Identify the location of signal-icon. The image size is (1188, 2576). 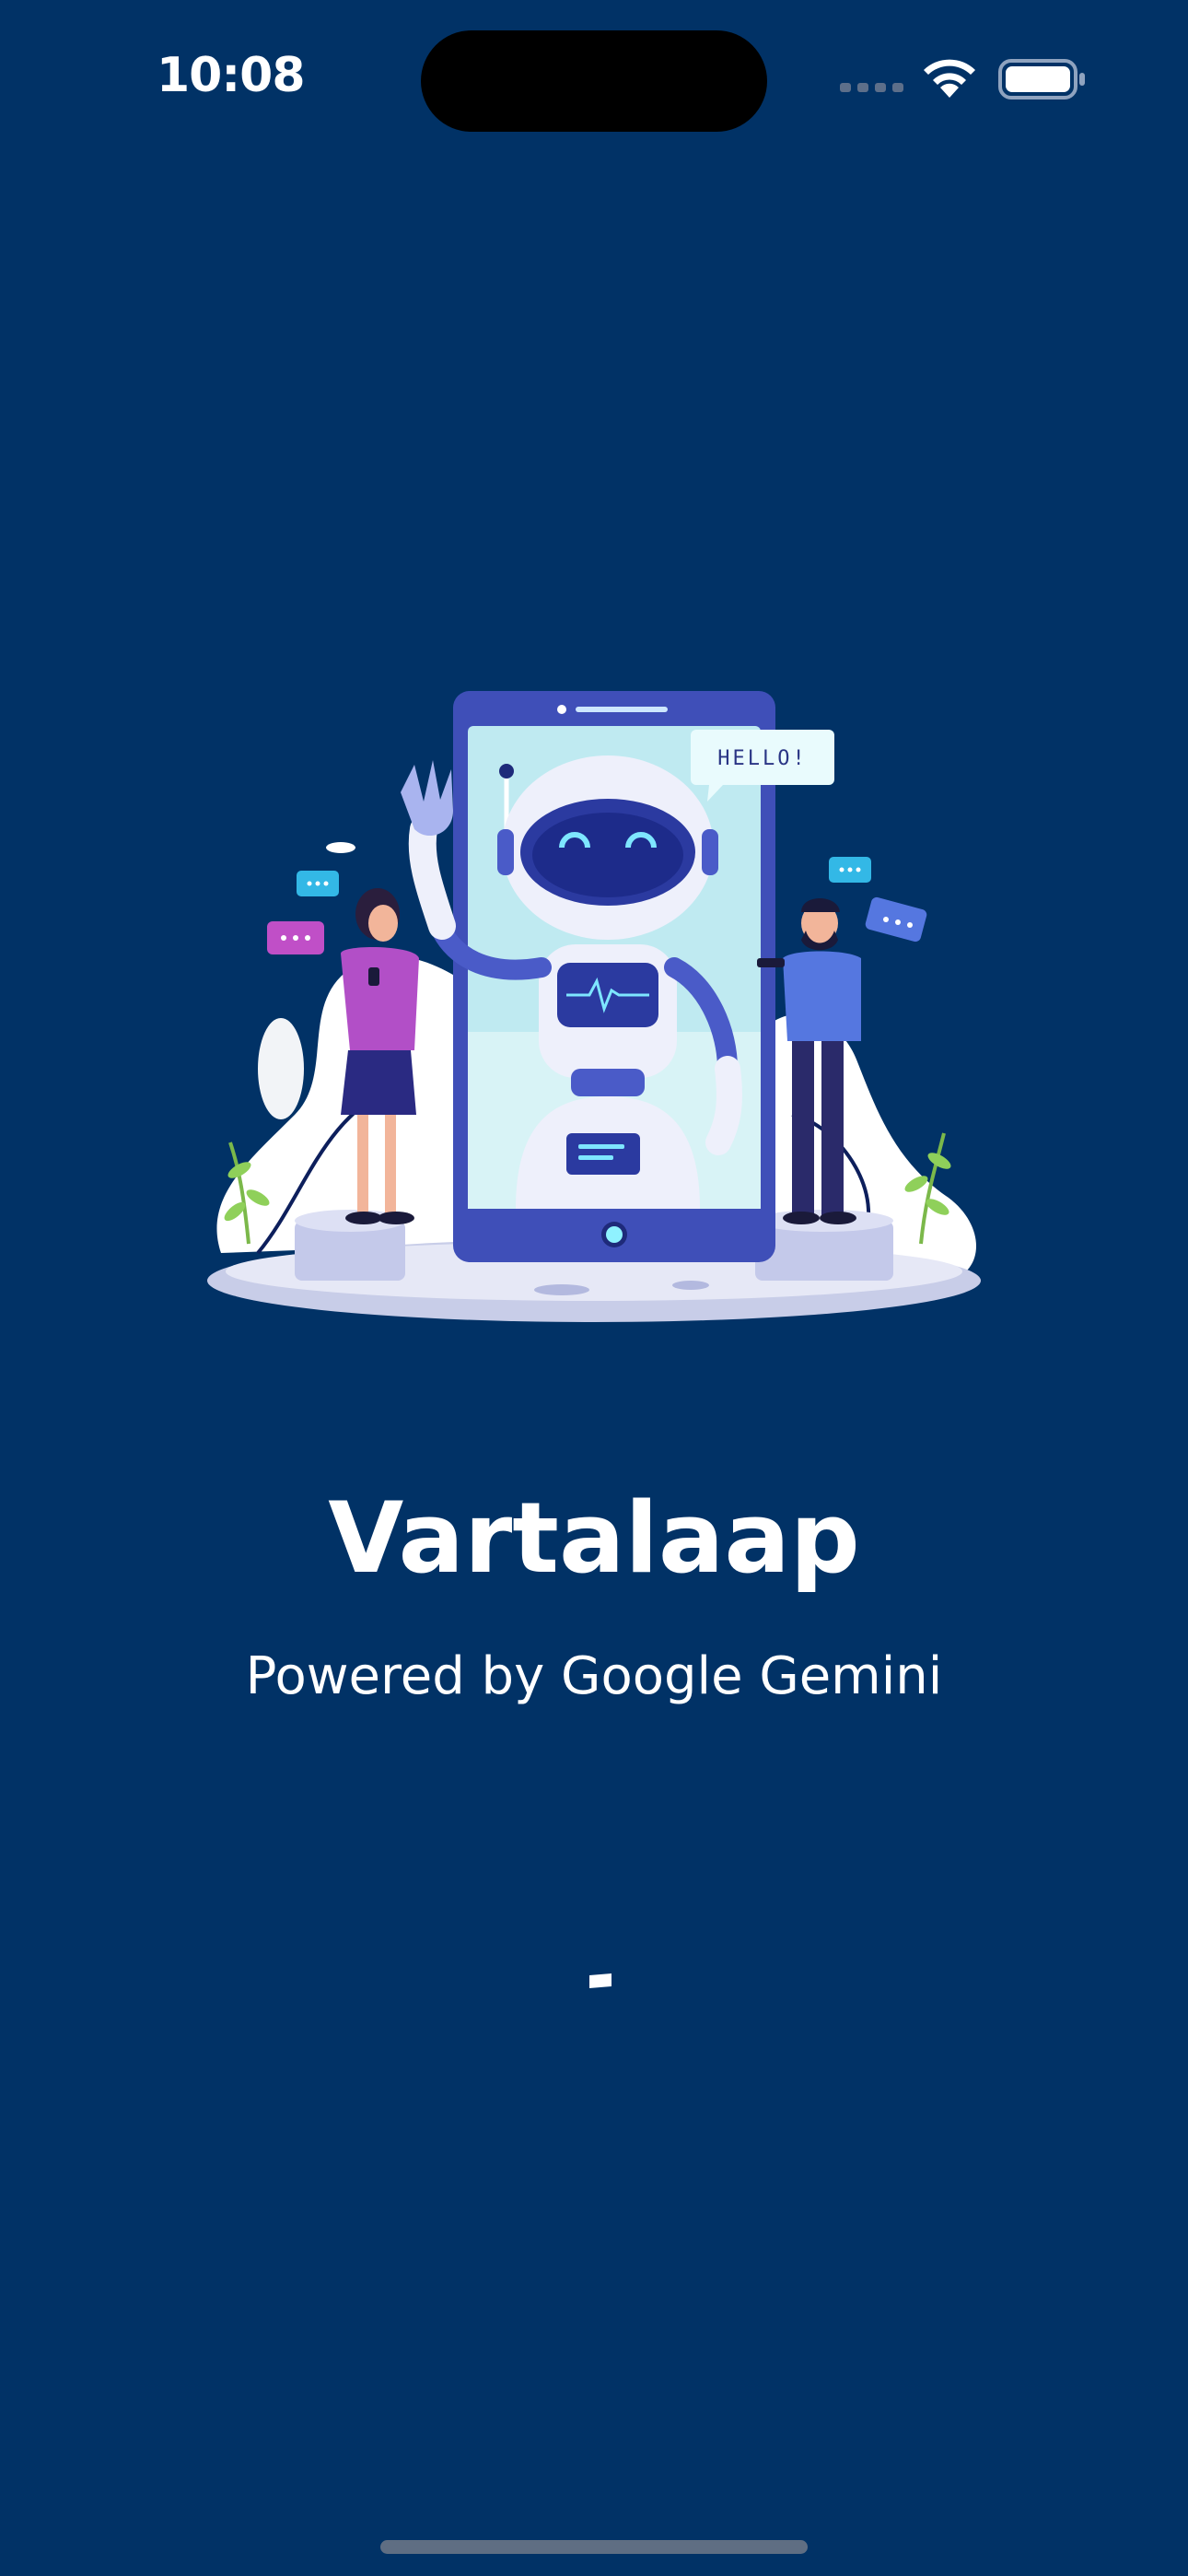
(871, 87).